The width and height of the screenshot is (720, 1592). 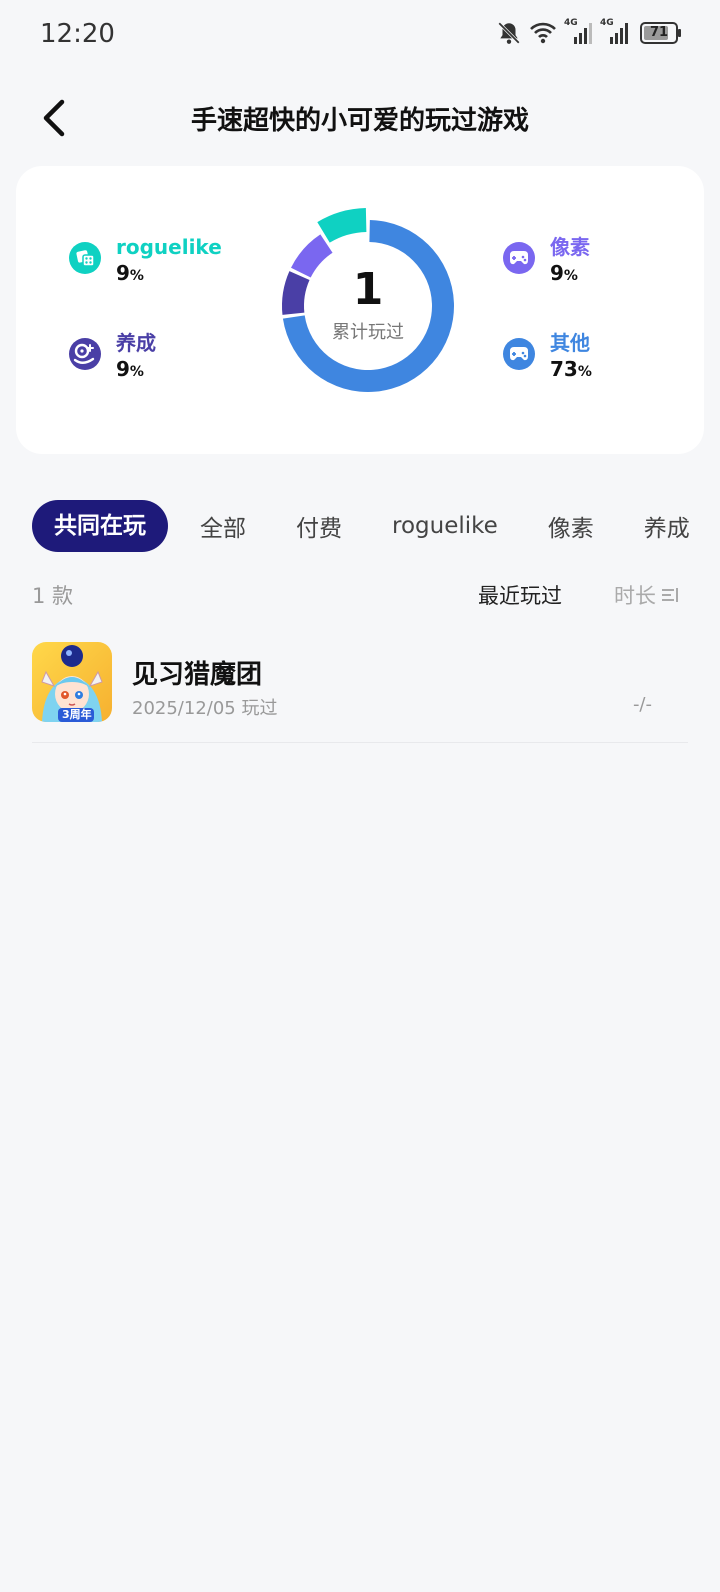 What do you see at coordinates (356, 594) in the screenshot?
I see `list-toolbar: 1 款 最近玩过 时长` at bounding box center [356, 594].